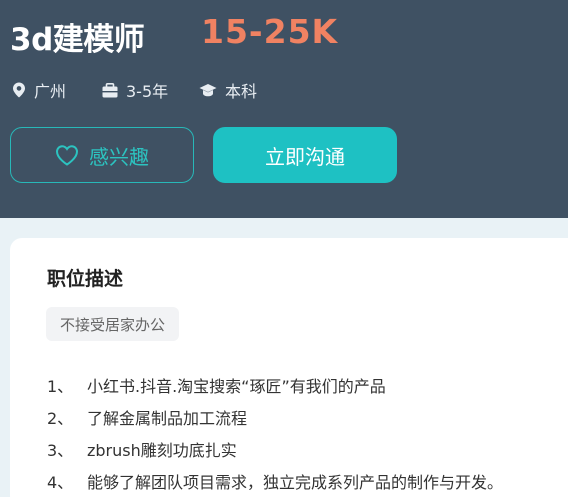 This screenshot has height=497, width=568. What do you see at coordinates (60, 418) in the screenshot?
I see `item-number: 2、` at bounding box center [60, 418].